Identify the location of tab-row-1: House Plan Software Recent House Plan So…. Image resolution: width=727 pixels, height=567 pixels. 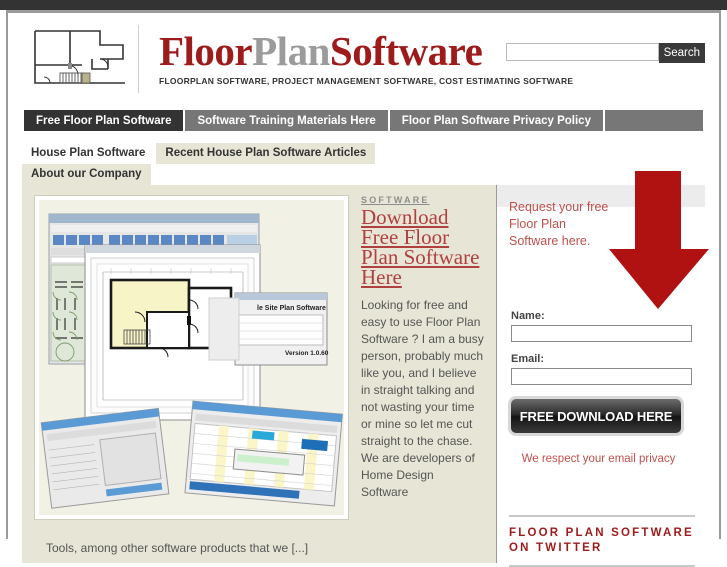
(363, 153).